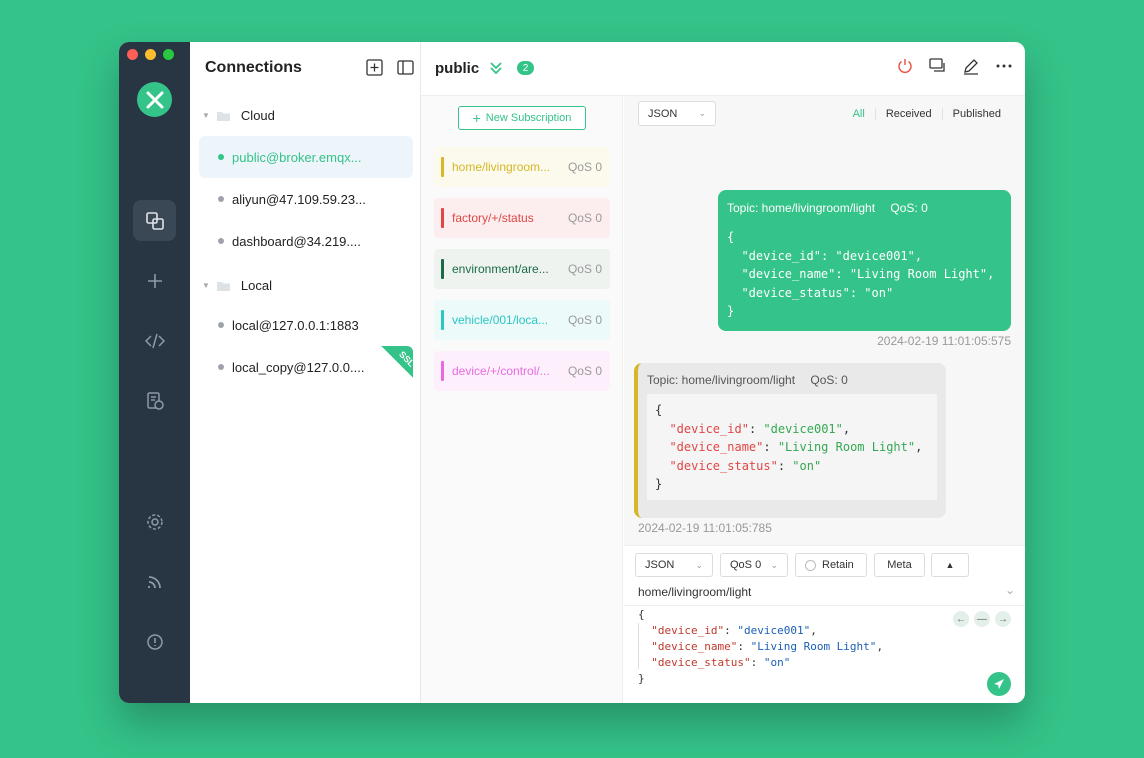 This screenshot has width=1144, height=758. Describe the element at coordinates (154, 641) in the screenshot. I see `about-info-icon` at that location.